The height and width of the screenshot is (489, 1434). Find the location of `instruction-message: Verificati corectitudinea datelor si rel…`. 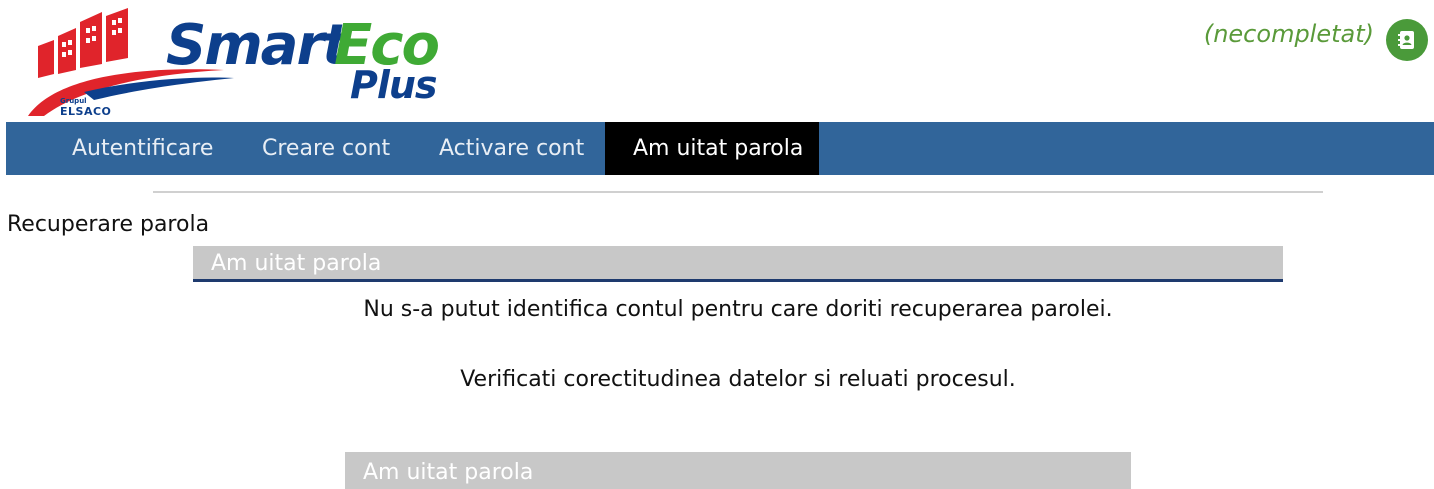

instruction-message: Verificati corectitudinea datelor si rel… is located at coordinates (738, 379).